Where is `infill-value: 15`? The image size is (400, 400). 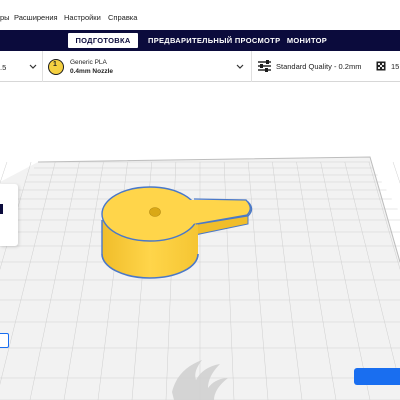
infill-value: 15 is located at coordinates (395, 66).